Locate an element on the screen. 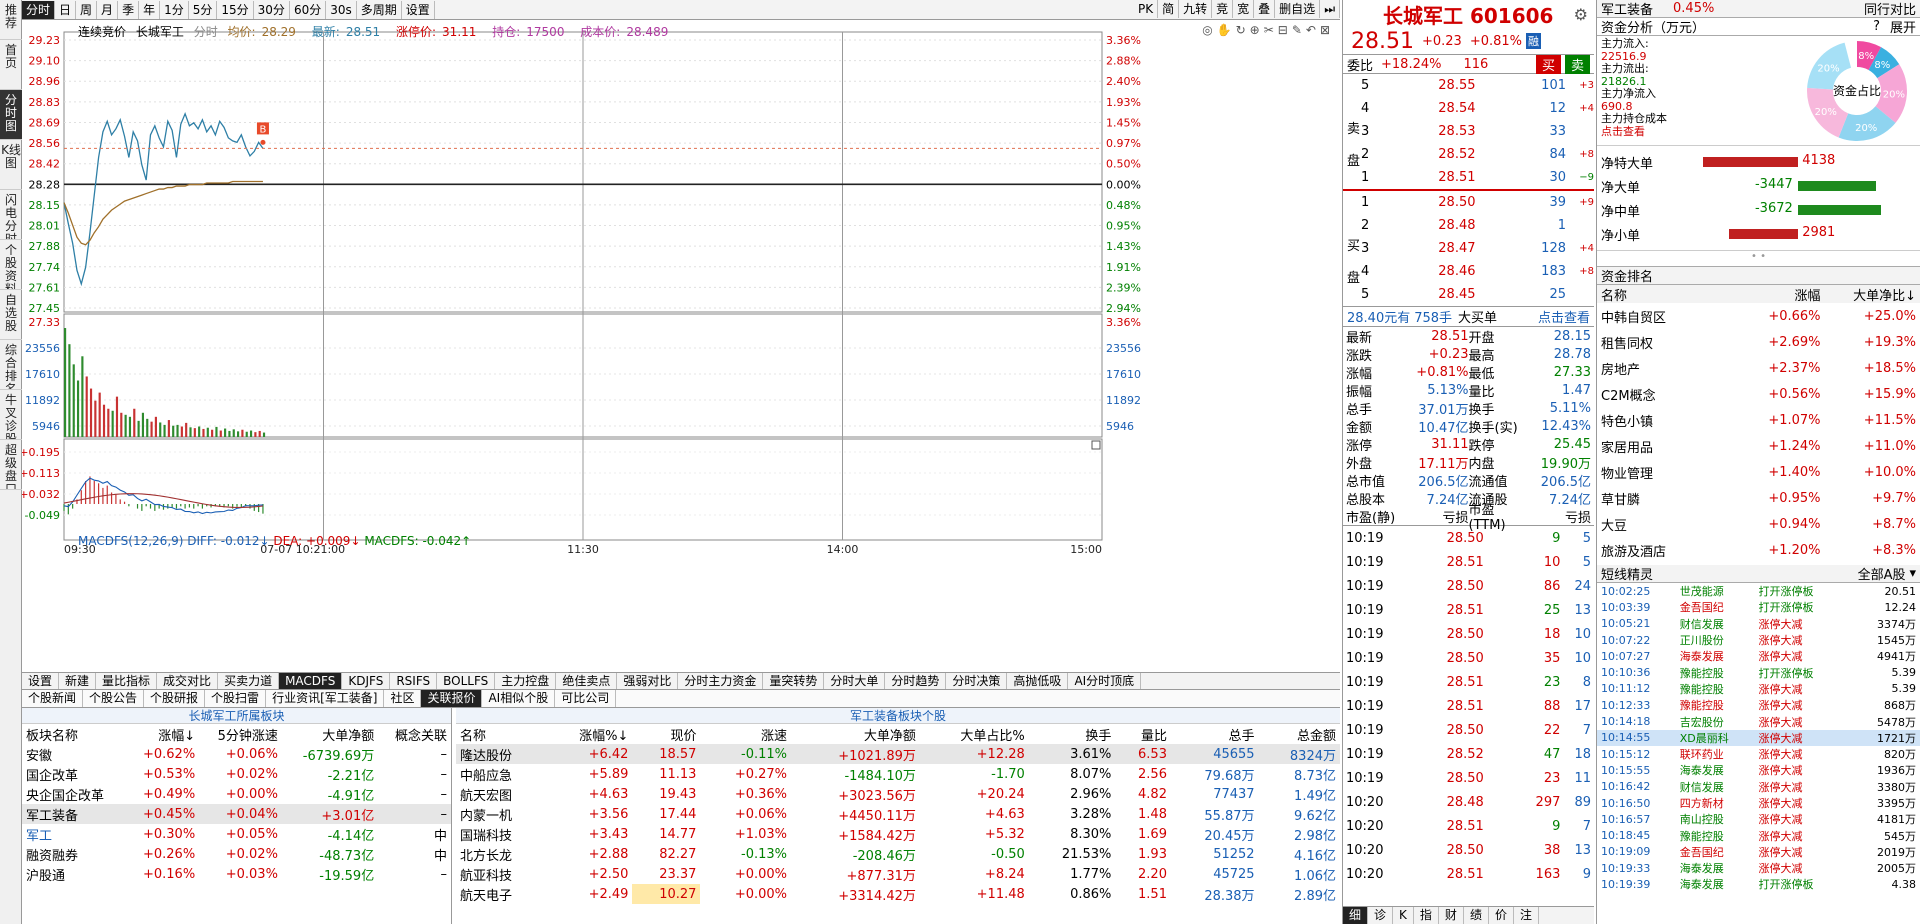 This screenshot has width=1920, height=924. info-tab-3: 个股扫雷 is located at coordinates (236, 698).